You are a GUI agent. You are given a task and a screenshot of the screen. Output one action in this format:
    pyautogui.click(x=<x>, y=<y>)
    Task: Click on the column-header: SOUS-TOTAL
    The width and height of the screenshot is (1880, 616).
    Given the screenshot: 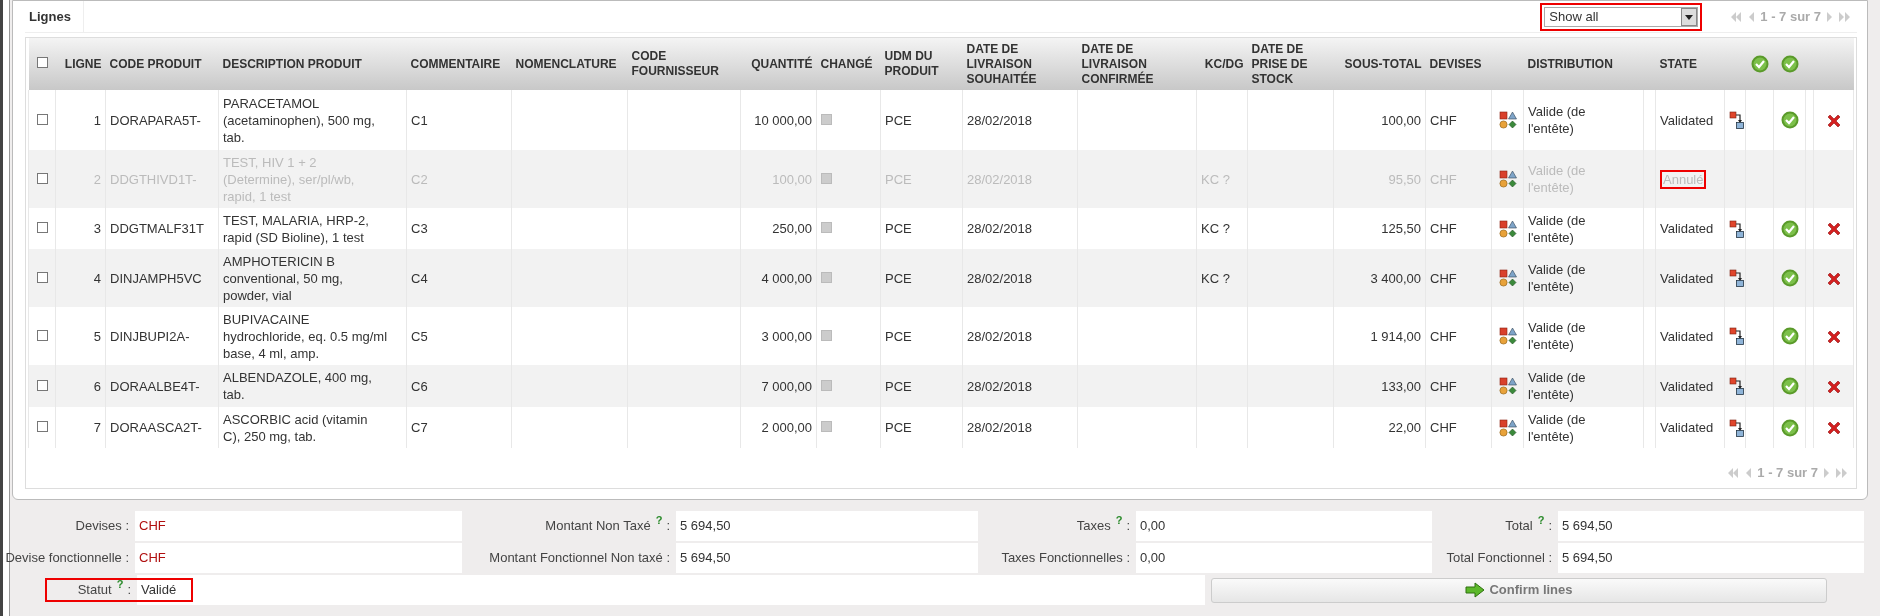 What is the action you would take?
    pyautogui.click(x=1379, y=64)
    